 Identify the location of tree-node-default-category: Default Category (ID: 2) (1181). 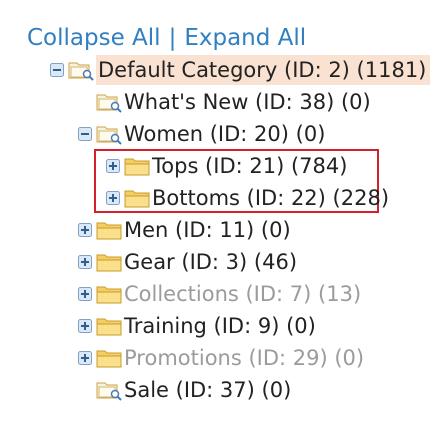
(240, 70).